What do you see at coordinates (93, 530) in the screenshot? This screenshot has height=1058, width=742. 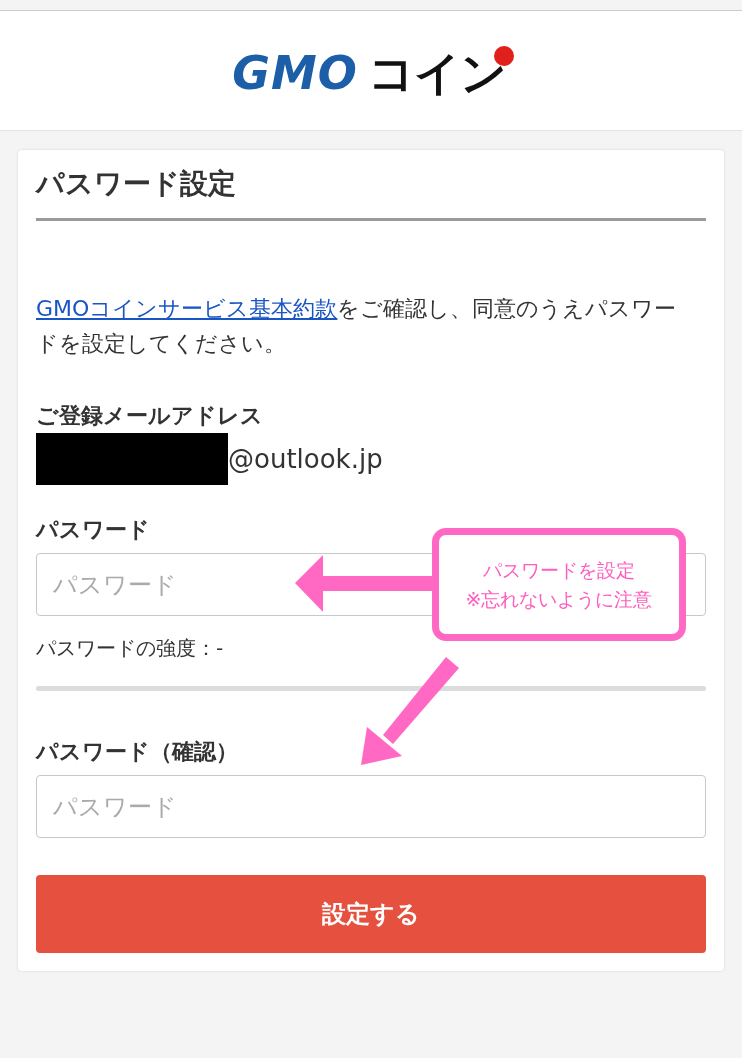 I see `password-label: パスワード` at bounding box center [93, 530].